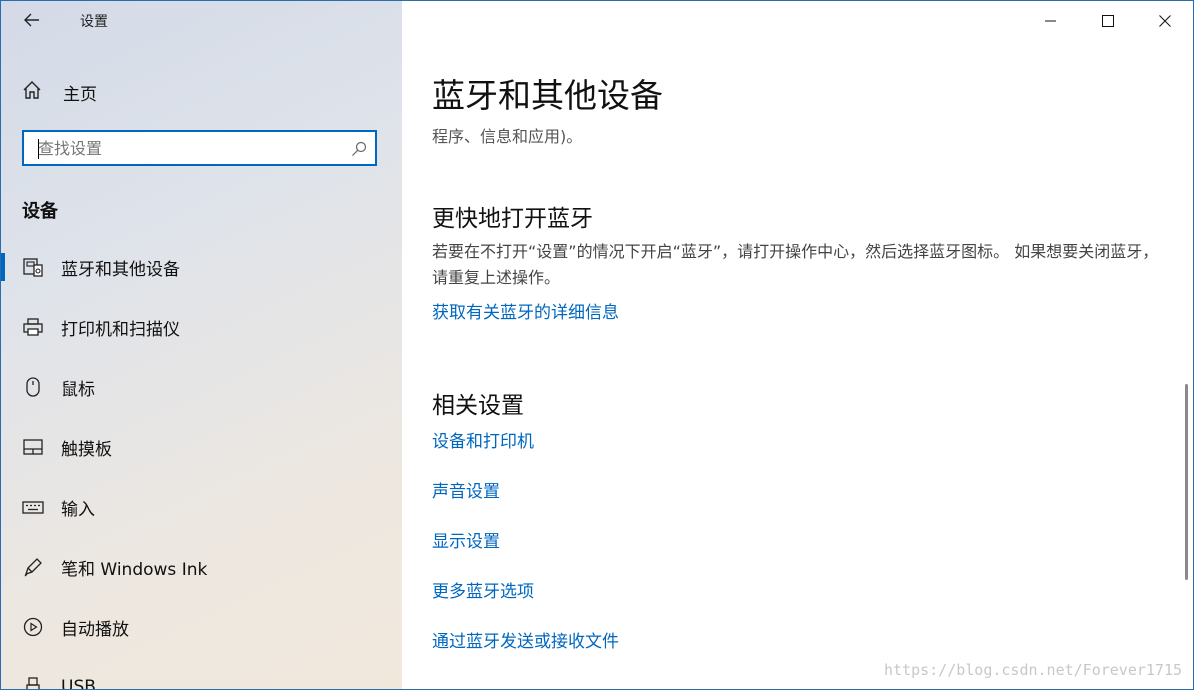 This screenshot has width=1194, height=690. Describe the element at coordinates (120, 269) in the screenshot. I see `sidebar-item-label: 蓝牙和其他设备` at that location.